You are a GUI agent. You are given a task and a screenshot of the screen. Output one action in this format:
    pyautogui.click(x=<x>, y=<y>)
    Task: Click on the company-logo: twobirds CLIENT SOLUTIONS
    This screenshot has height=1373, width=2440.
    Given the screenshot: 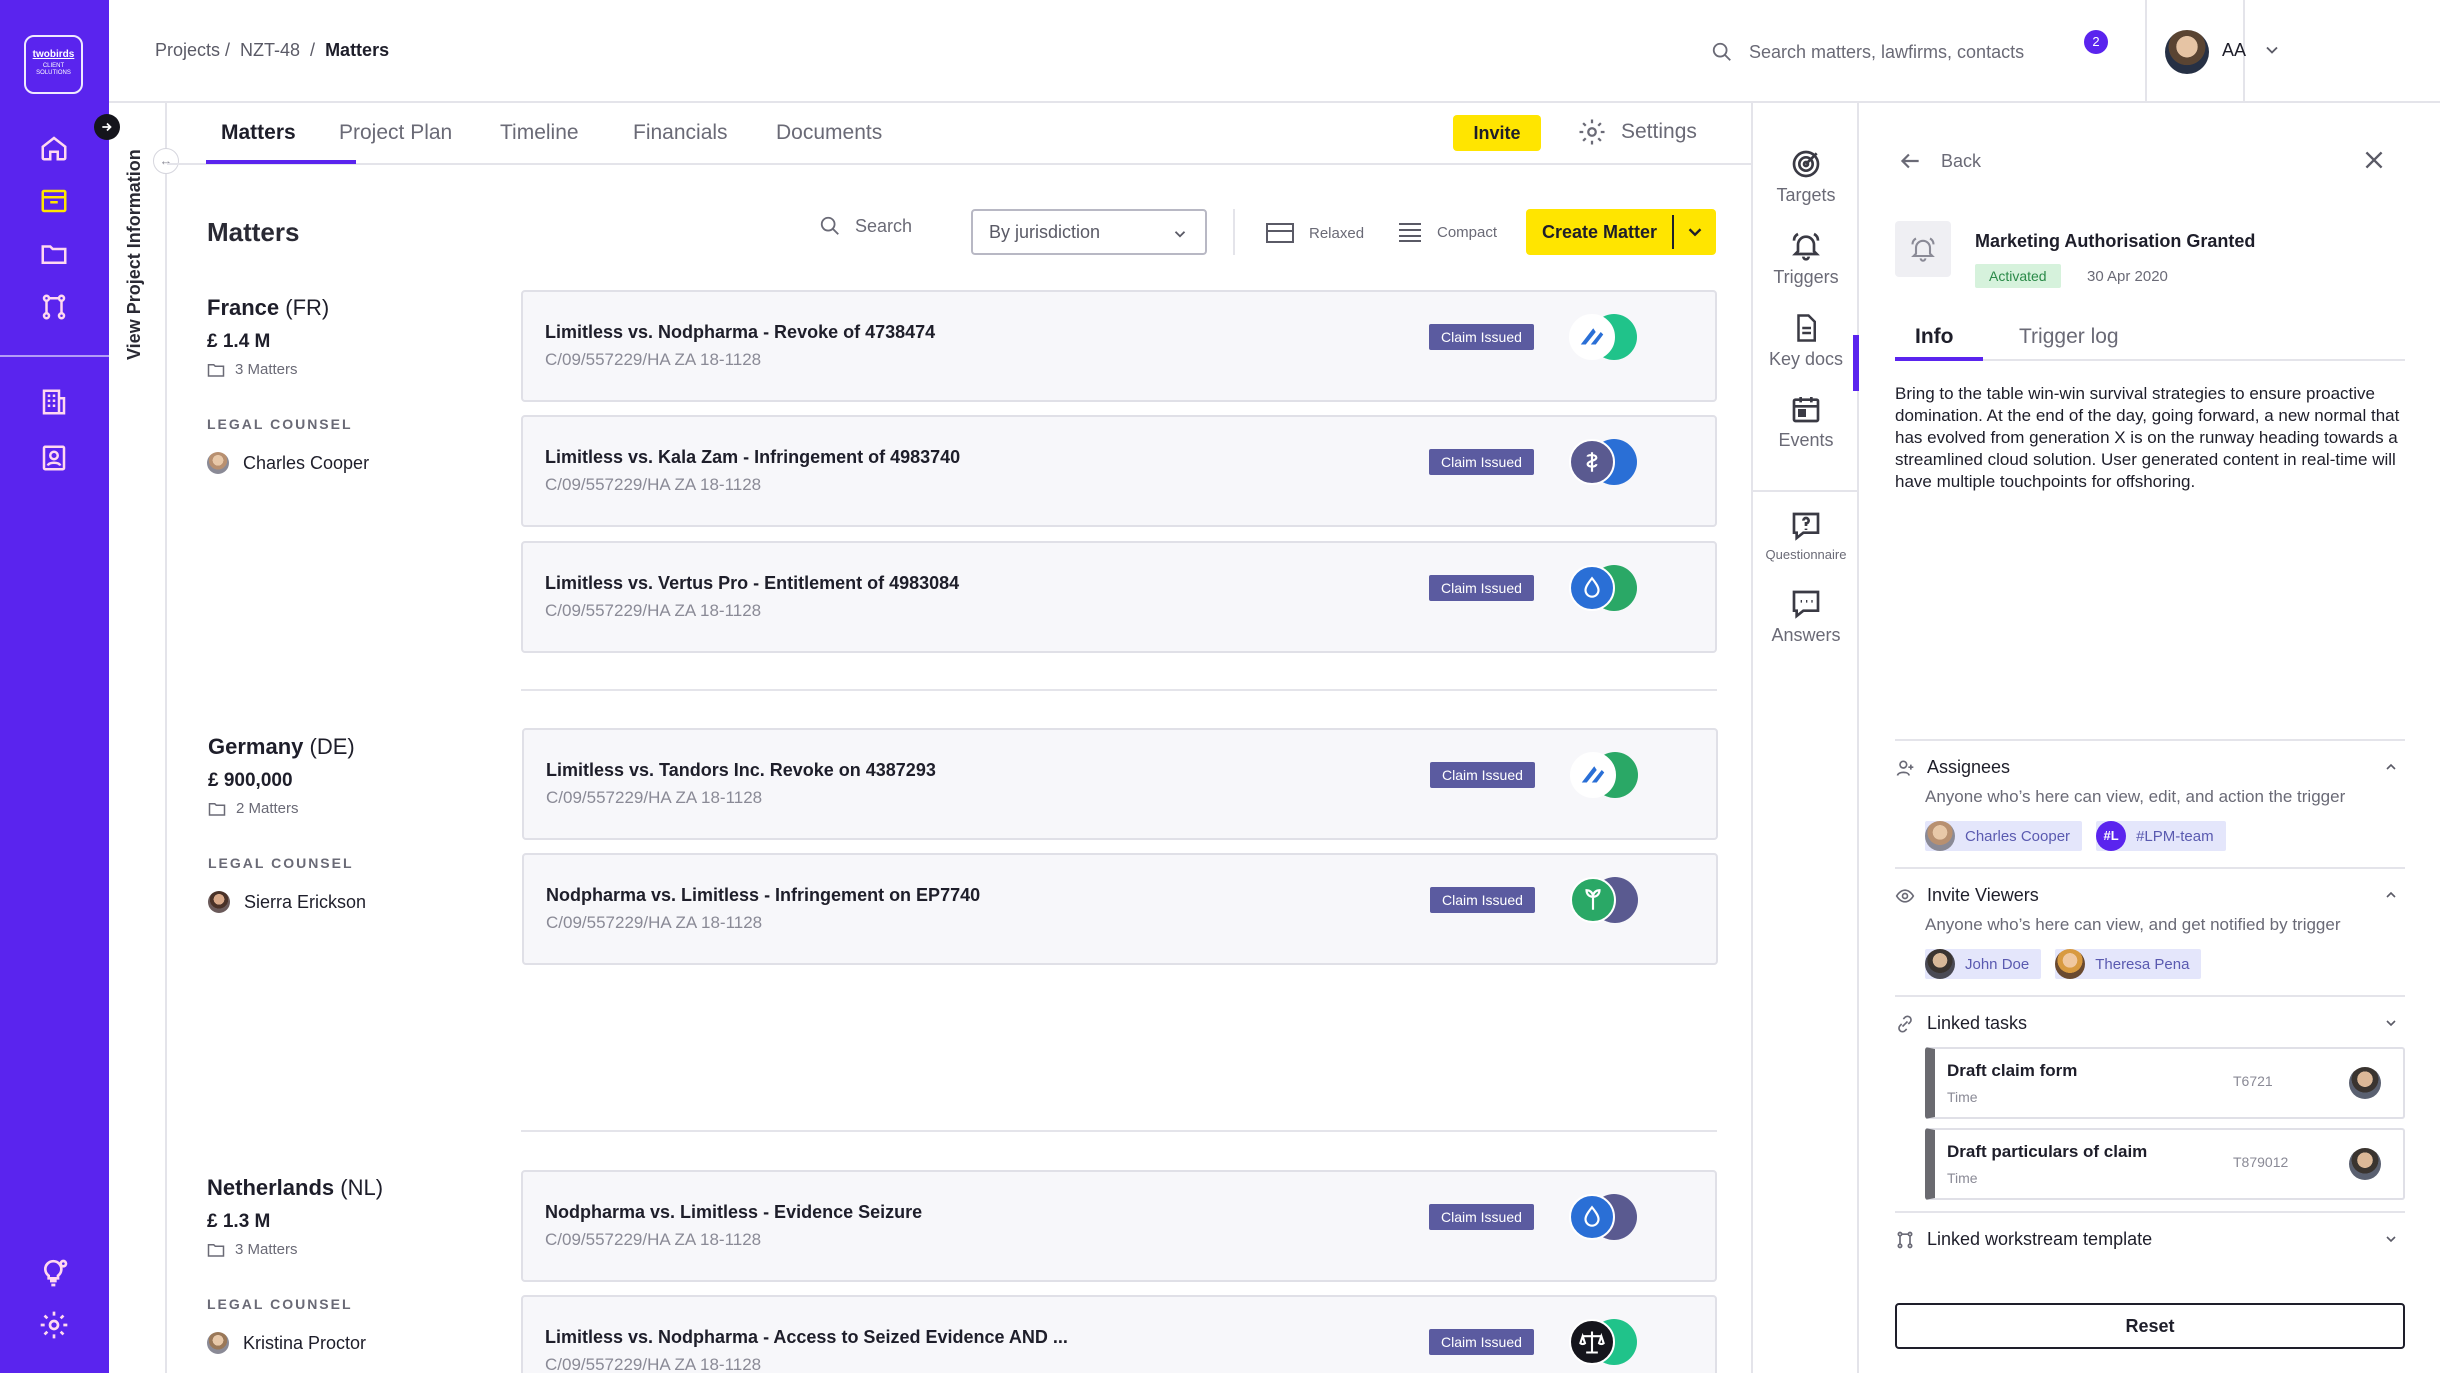 What is the action you would take?
    pyautogui.click(x=53, y=64)
    